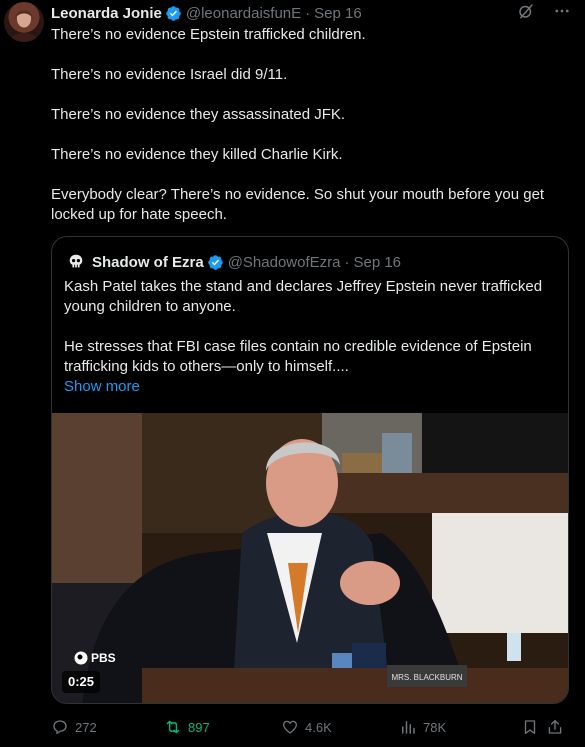 This screenshot has width=585, height=747. What do you see at coordinates (24, 26) in the screenshot?
I see `profile-photo-avatar-icon` at bounding box center [24, 26].